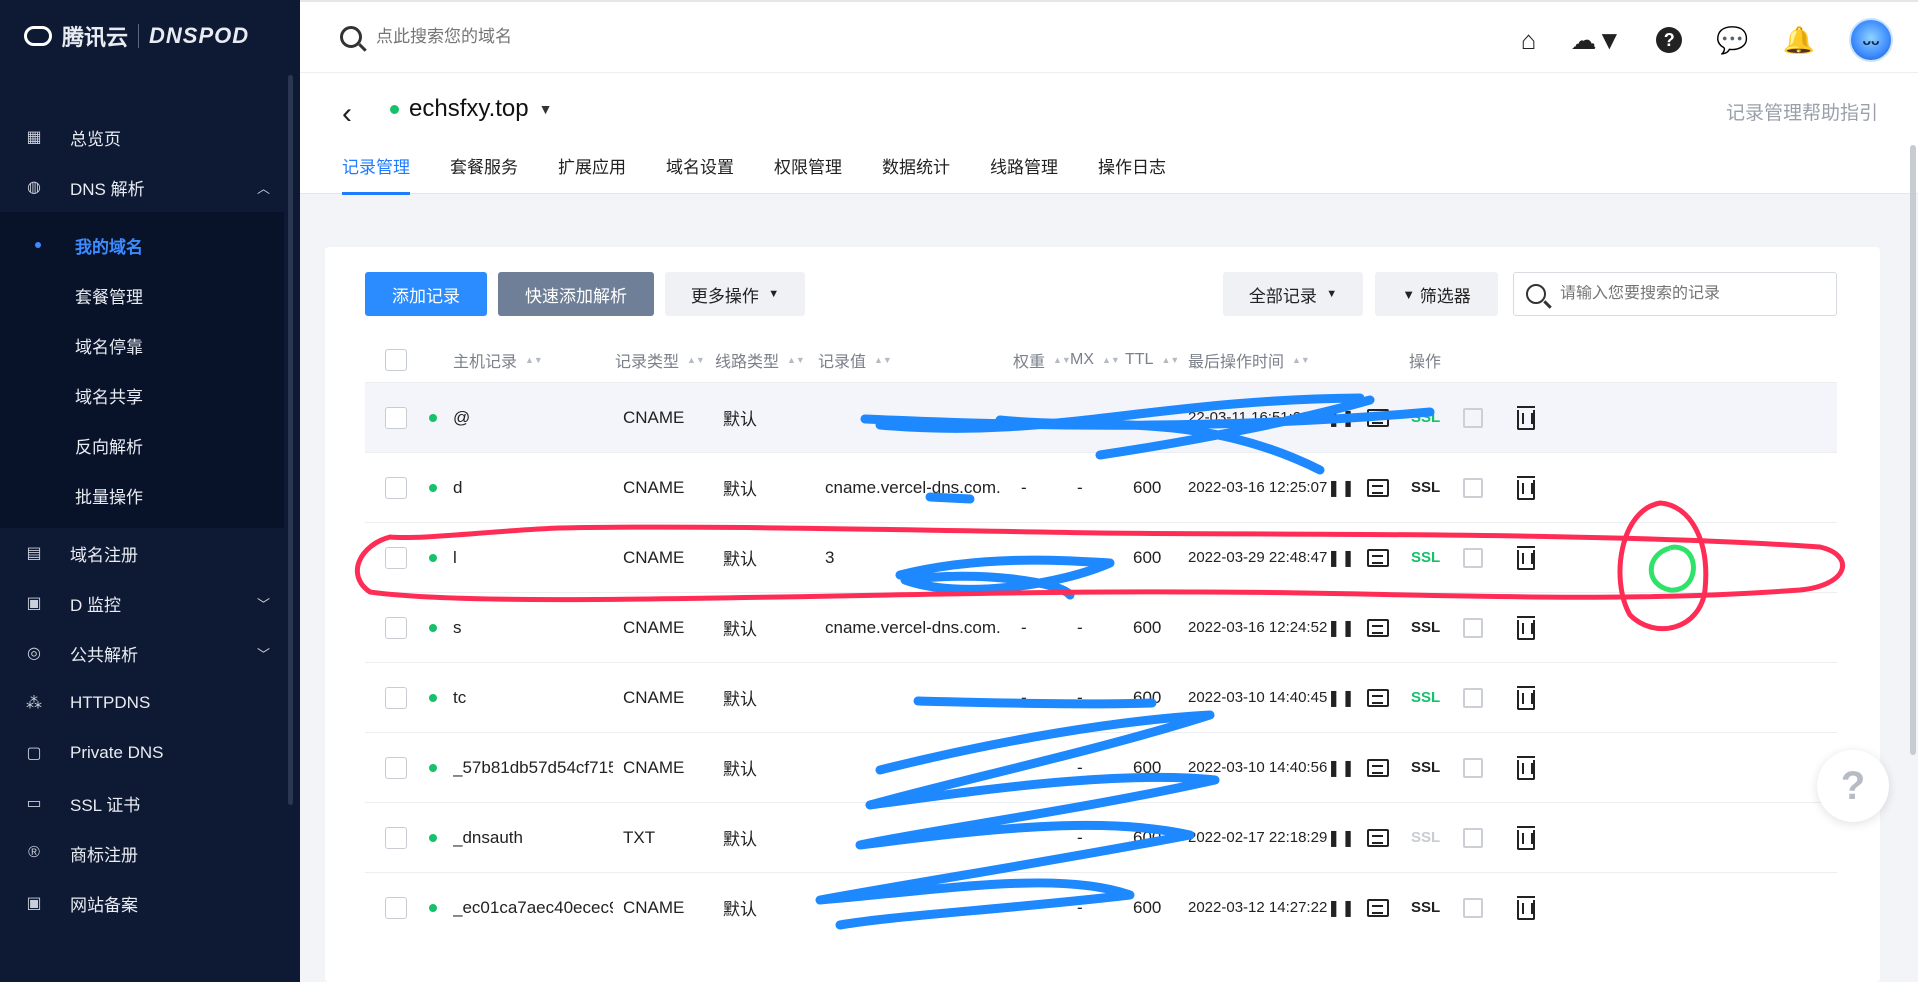 Image resolution: width=1918 pixels, height=982 pixels. Describe the element at coordinates (1024, 174) in the screenshot. I see `tab: 线路管理` at that location.